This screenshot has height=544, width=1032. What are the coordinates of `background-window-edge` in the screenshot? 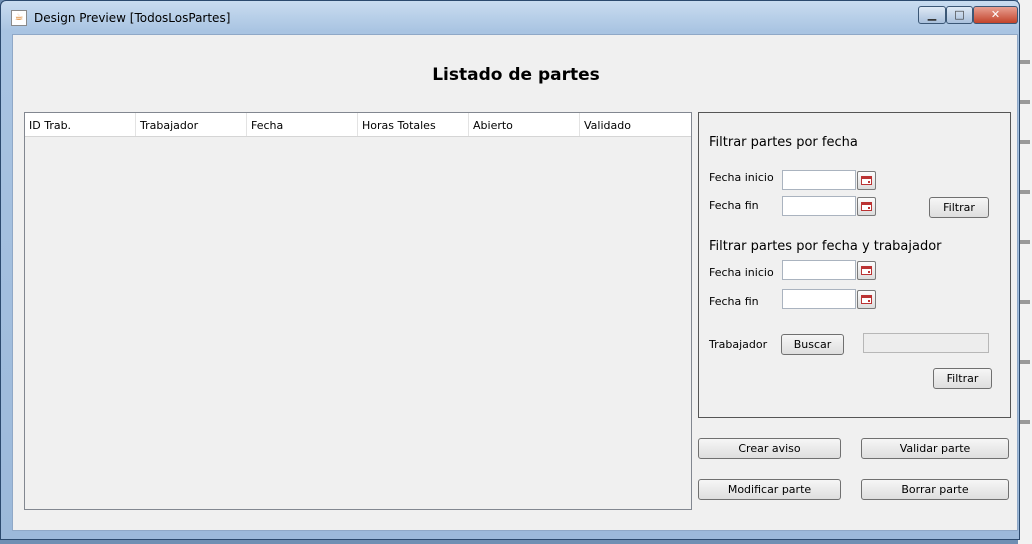 It's located at (1025, 272).